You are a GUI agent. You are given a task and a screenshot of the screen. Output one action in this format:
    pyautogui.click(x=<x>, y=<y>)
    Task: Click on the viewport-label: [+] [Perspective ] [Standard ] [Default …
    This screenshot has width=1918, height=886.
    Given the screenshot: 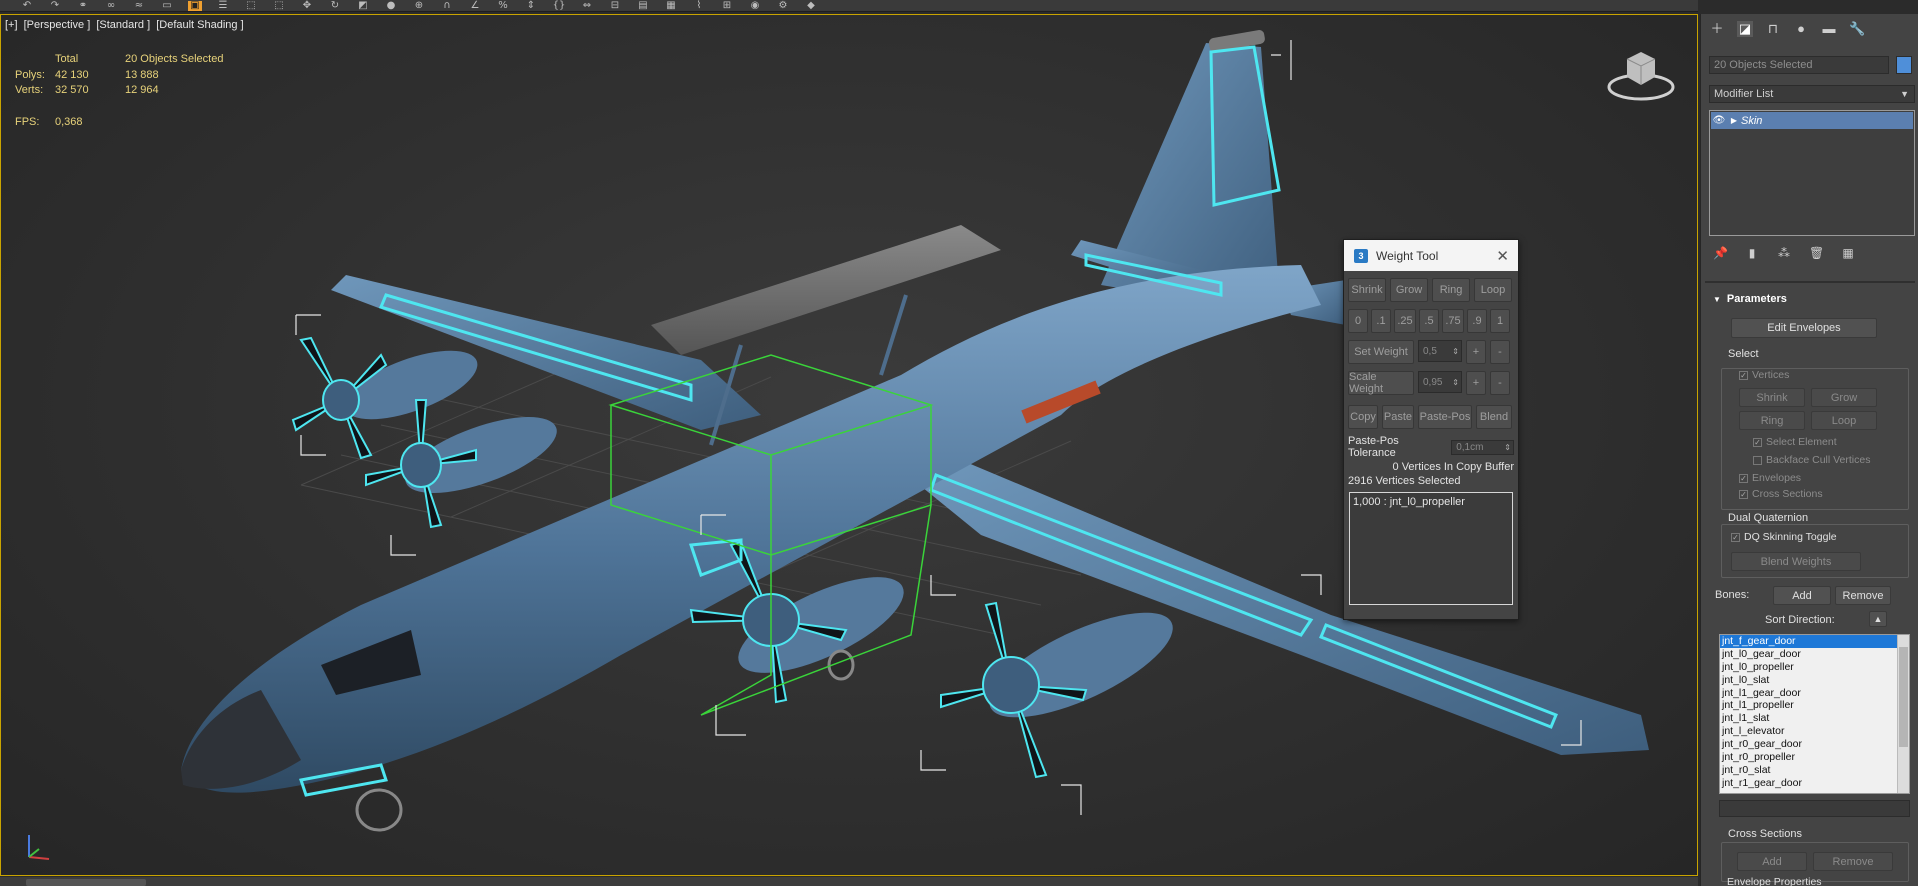 What is the action you would take?
    pyautogui.click(x=126, y=25)
    